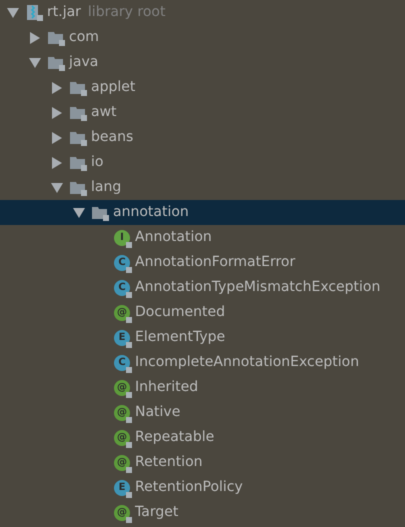 This screenshot has width=405, height=527. What do you see at coordinates (180, 337) in the screenshot?
I see `node-label: ElementType` at bounding box center [180, 337].